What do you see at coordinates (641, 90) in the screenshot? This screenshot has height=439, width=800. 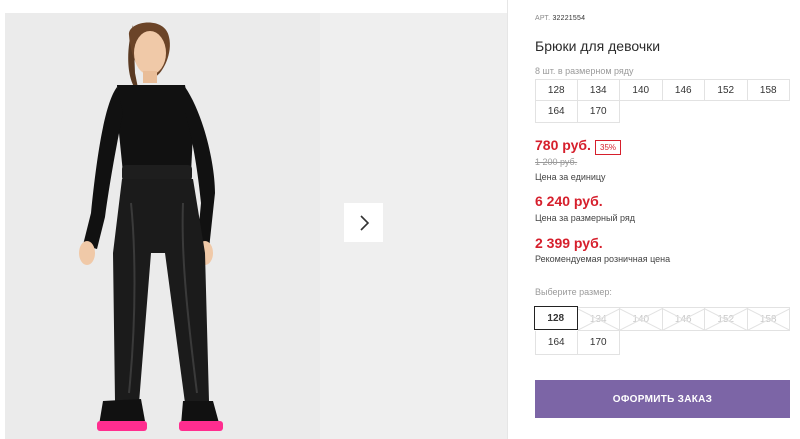 I see `size-row-cell: 140` at bounding box center [641, 90].